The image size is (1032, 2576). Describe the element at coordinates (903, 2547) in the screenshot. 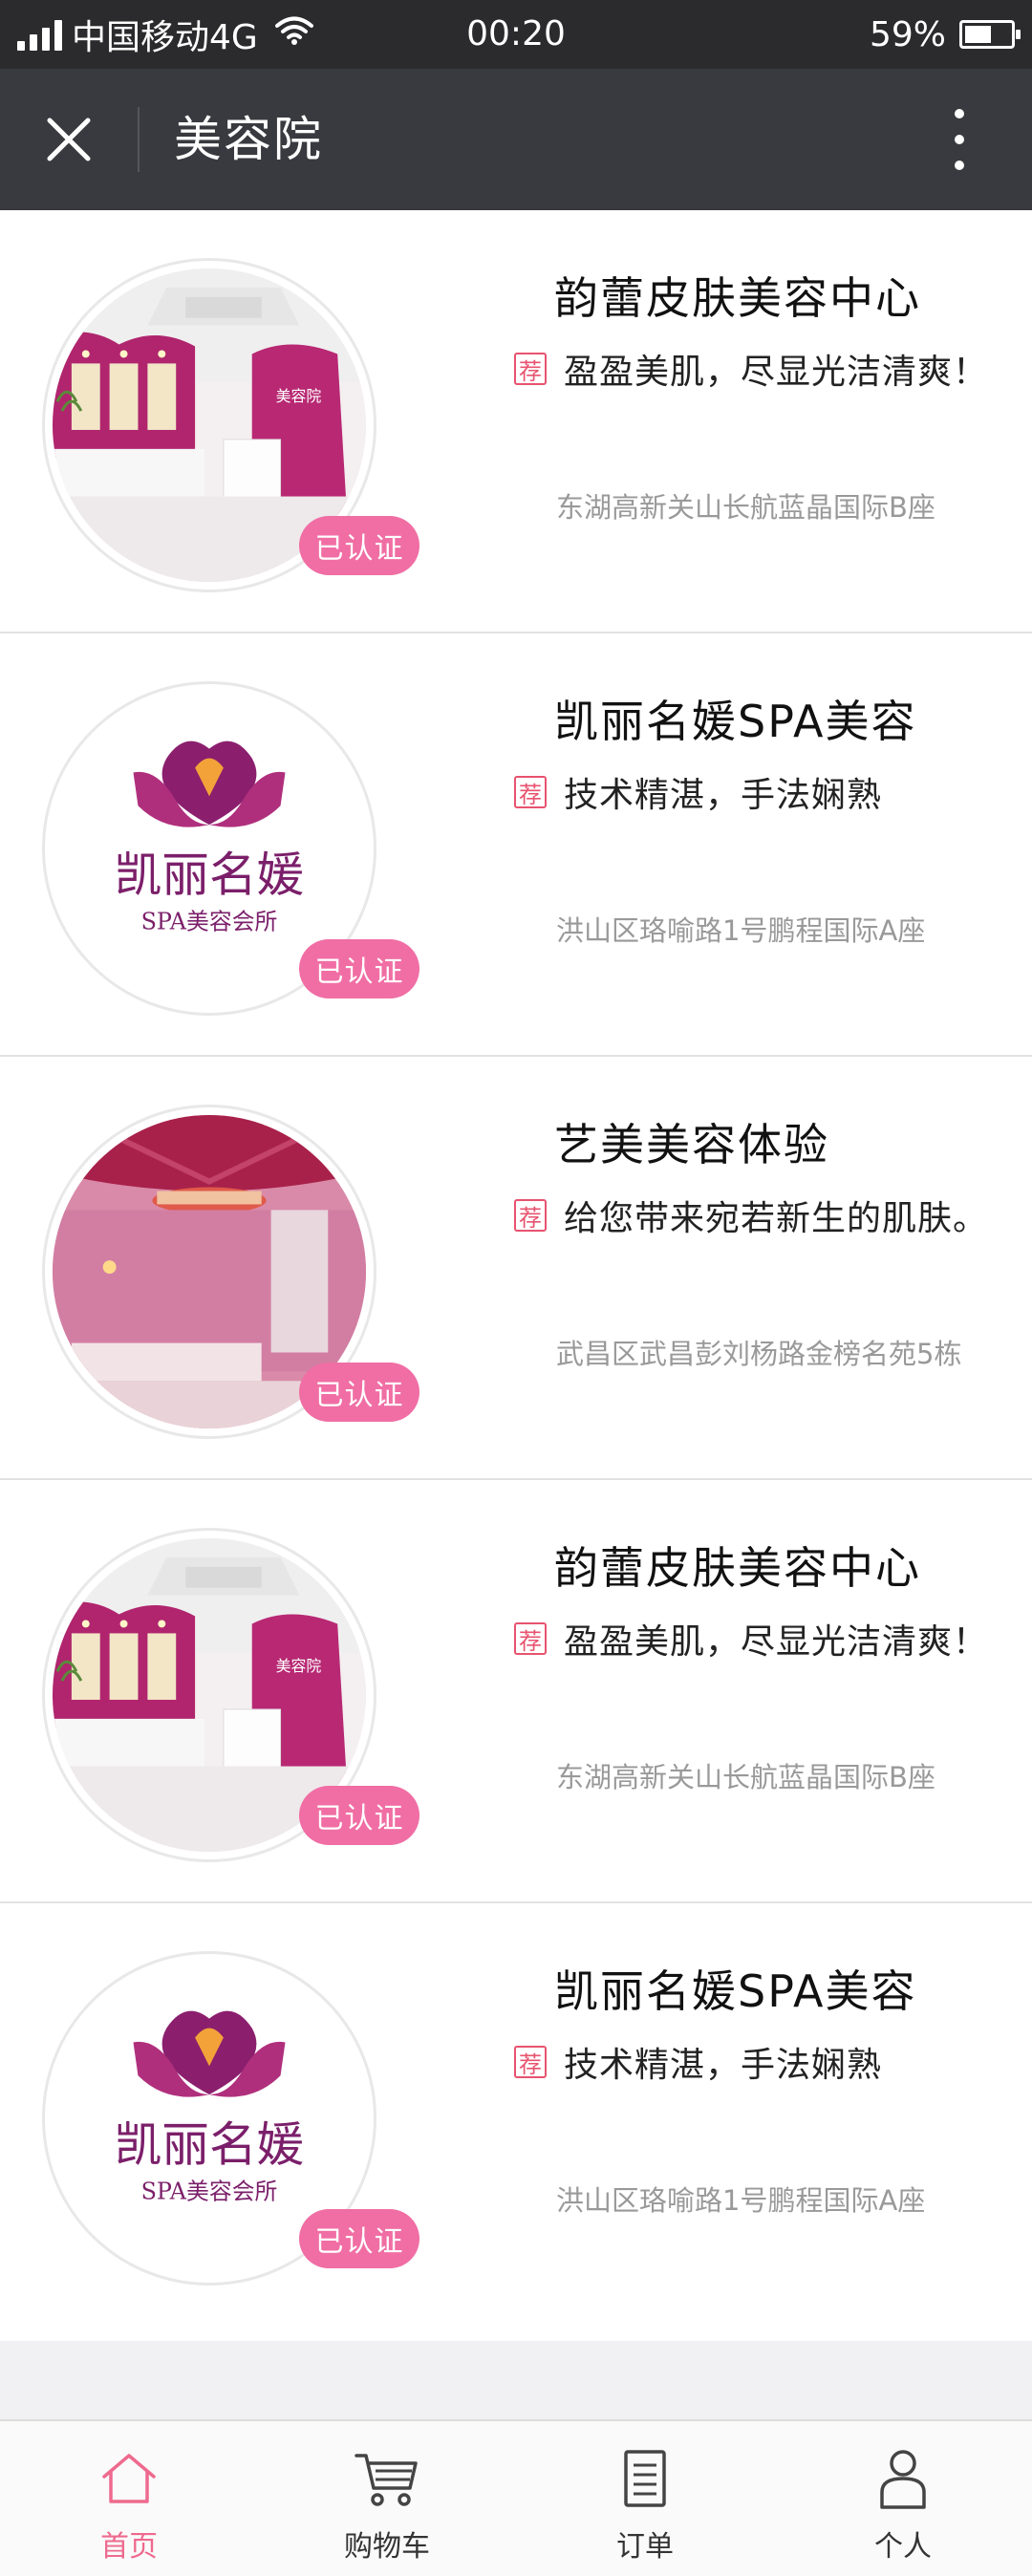

I see `tab-label: 个人` at that location.